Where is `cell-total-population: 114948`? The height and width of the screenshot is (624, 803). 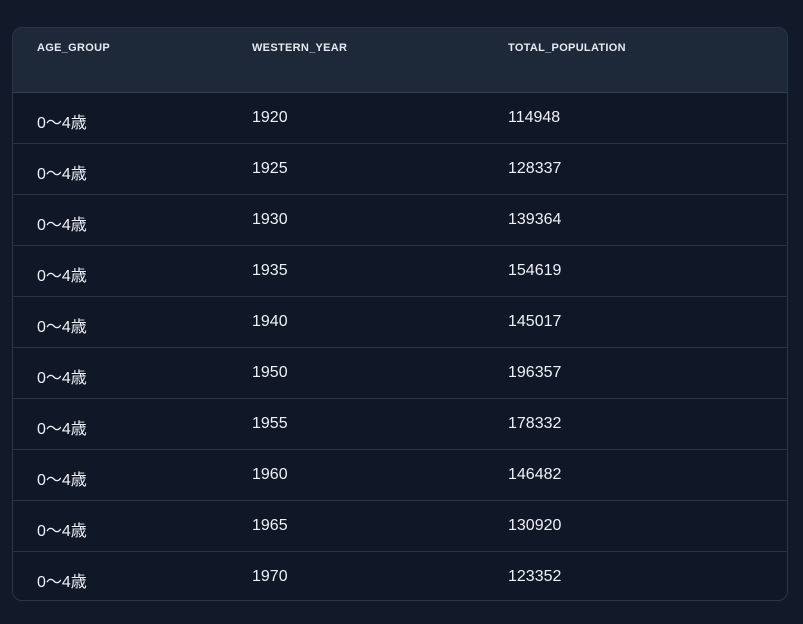
cell-total-population: 114948 is located at coordinates (534, 117).